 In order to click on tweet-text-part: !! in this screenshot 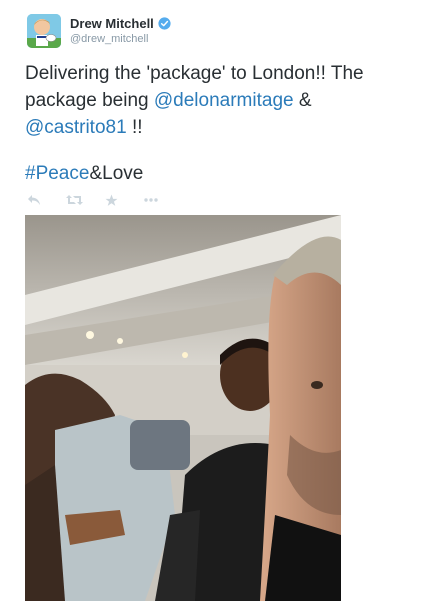, I will do `click(134, 127)`.